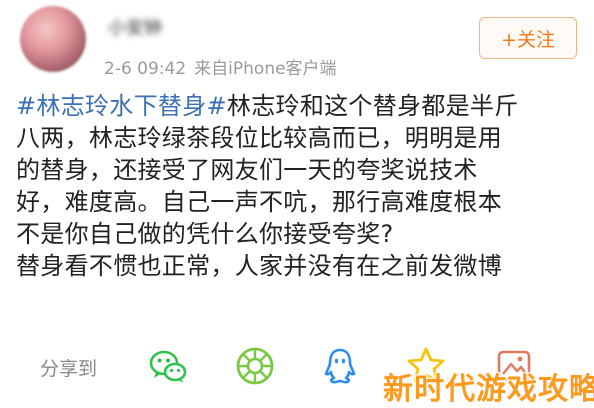 Image resolution: width=594 pixels, height=408 pixels. I want to click on user-avatar, so click(53, 39).